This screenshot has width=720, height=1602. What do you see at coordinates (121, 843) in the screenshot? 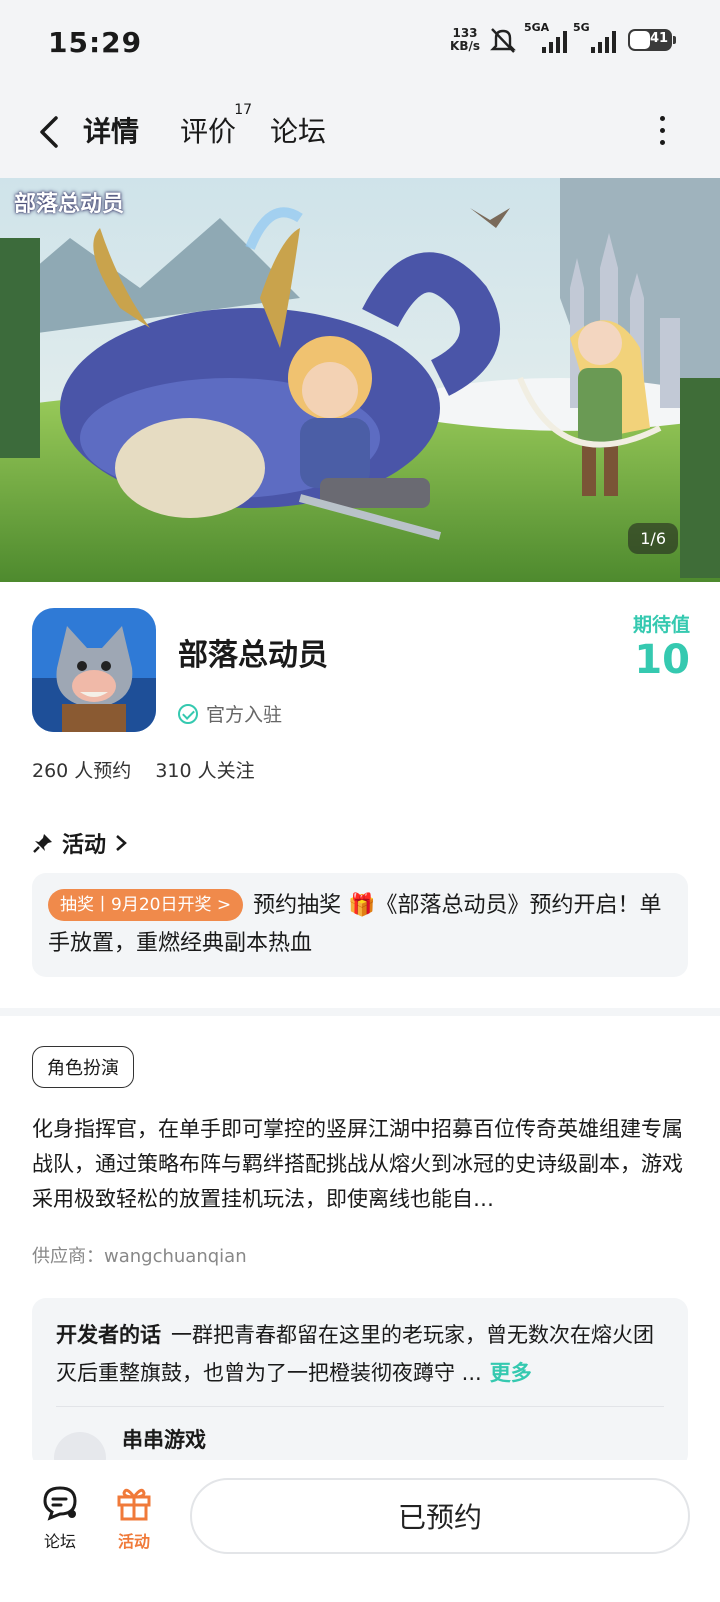
I see `chevron-right-icon` at bounding box center [121, 843].